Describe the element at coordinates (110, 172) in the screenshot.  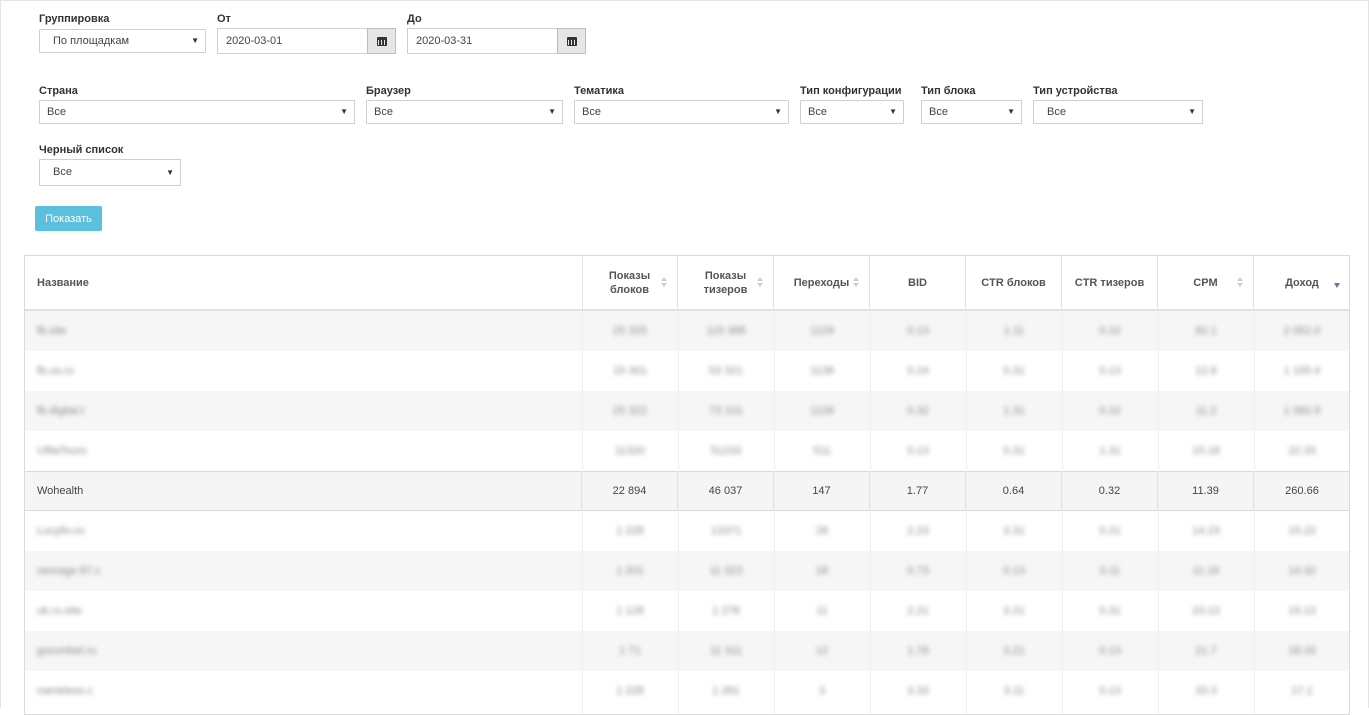
I see `blacklist-select: Все ▼` at that location.